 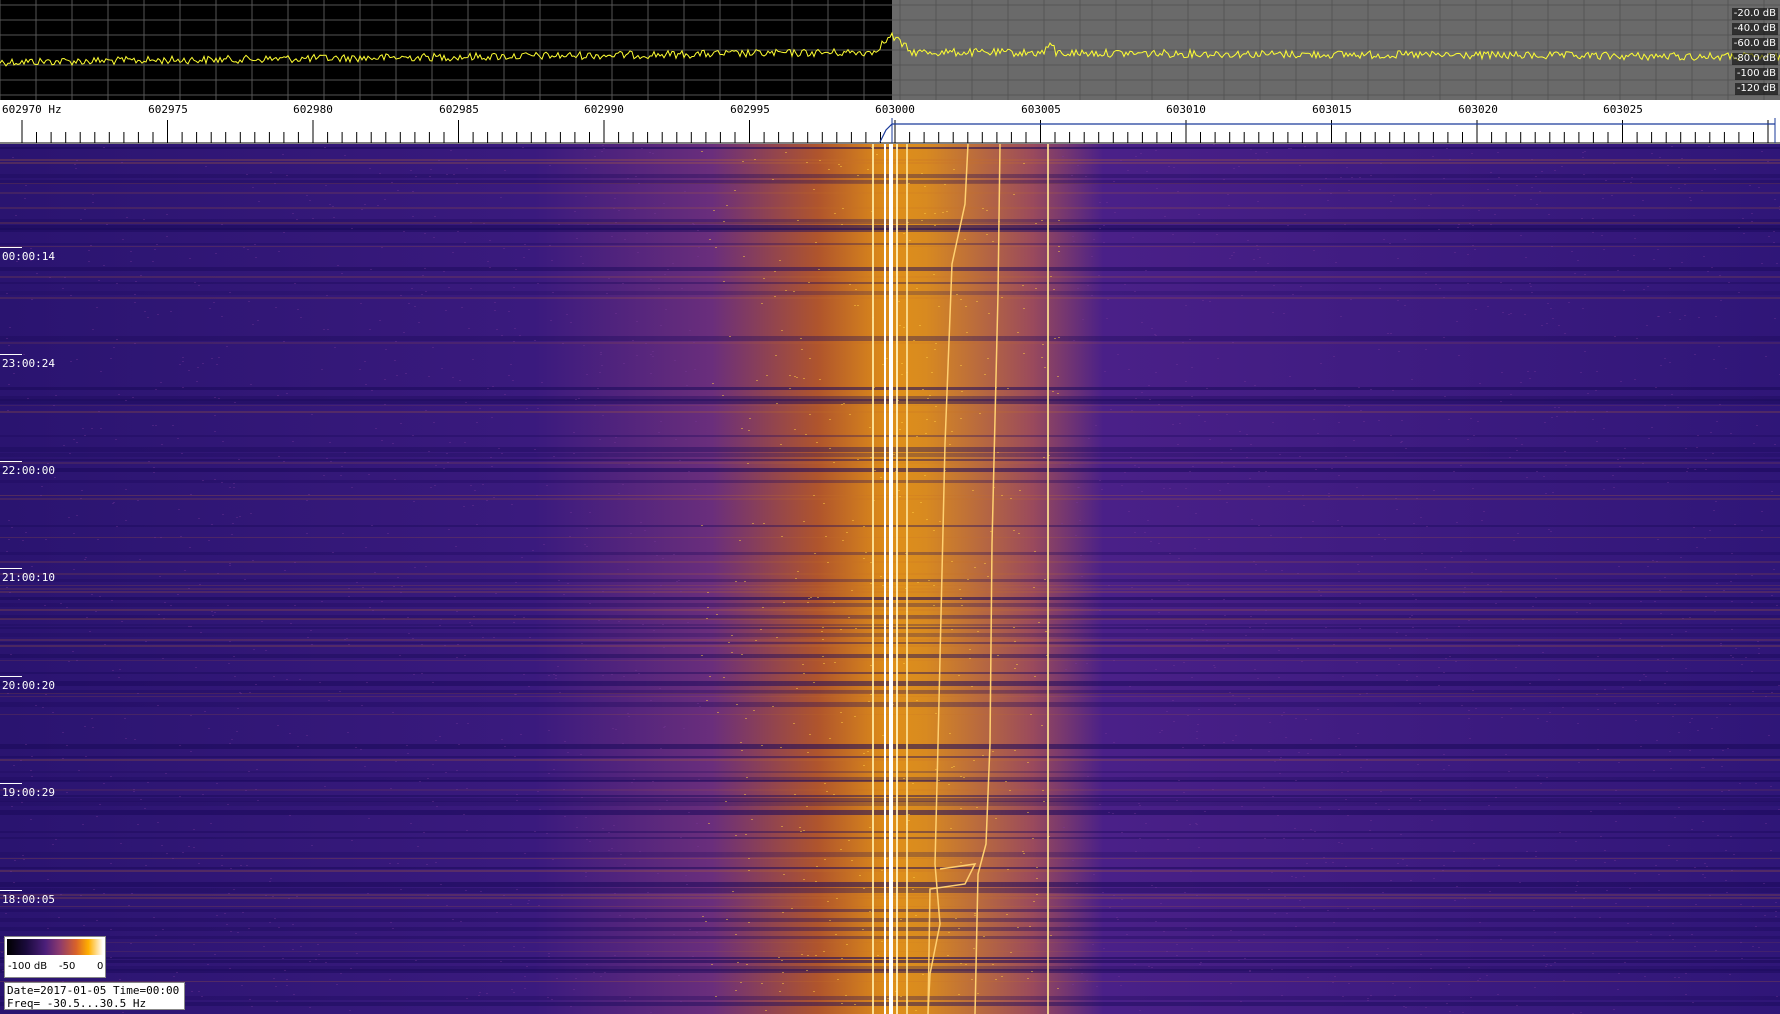 What do you see at coordinates (28, 899) in the screenshot?
I see `time-label: 18:00:05` at bounding box center [28, 899].